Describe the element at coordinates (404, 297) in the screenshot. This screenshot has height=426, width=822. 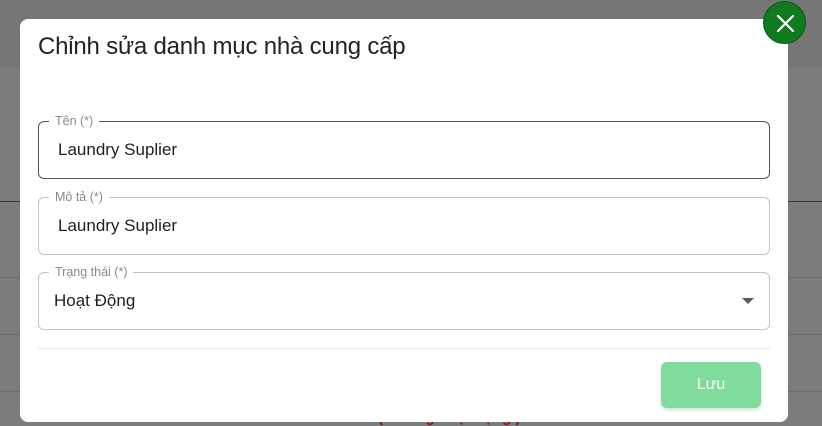
I see `status-select: Trạng thái (*) Hoạt Động` at that location.